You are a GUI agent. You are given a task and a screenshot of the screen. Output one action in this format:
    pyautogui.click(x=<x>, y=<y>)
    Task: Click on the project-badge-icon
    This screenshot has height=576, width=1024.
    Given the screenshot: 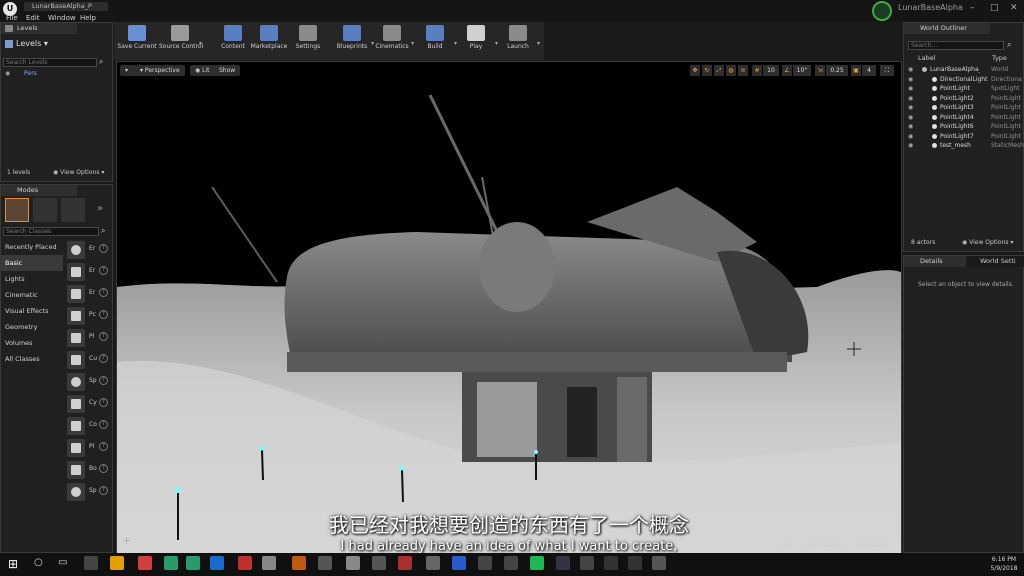 What is the action you would take?
    pyautogui.click(x=882, y=11)
    